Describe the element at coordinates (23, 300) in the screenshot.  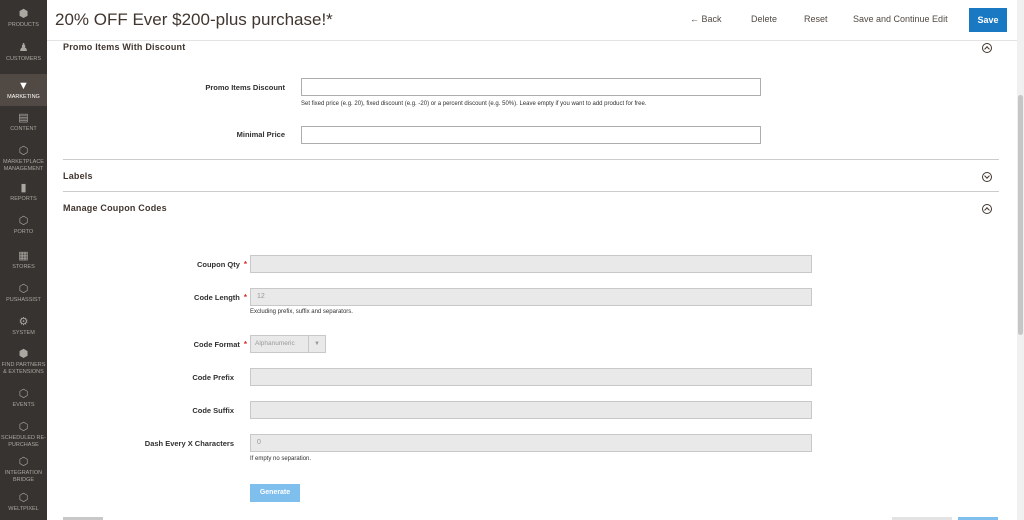
I see `sidebar-item-label: PUSHASSIST` at that location.